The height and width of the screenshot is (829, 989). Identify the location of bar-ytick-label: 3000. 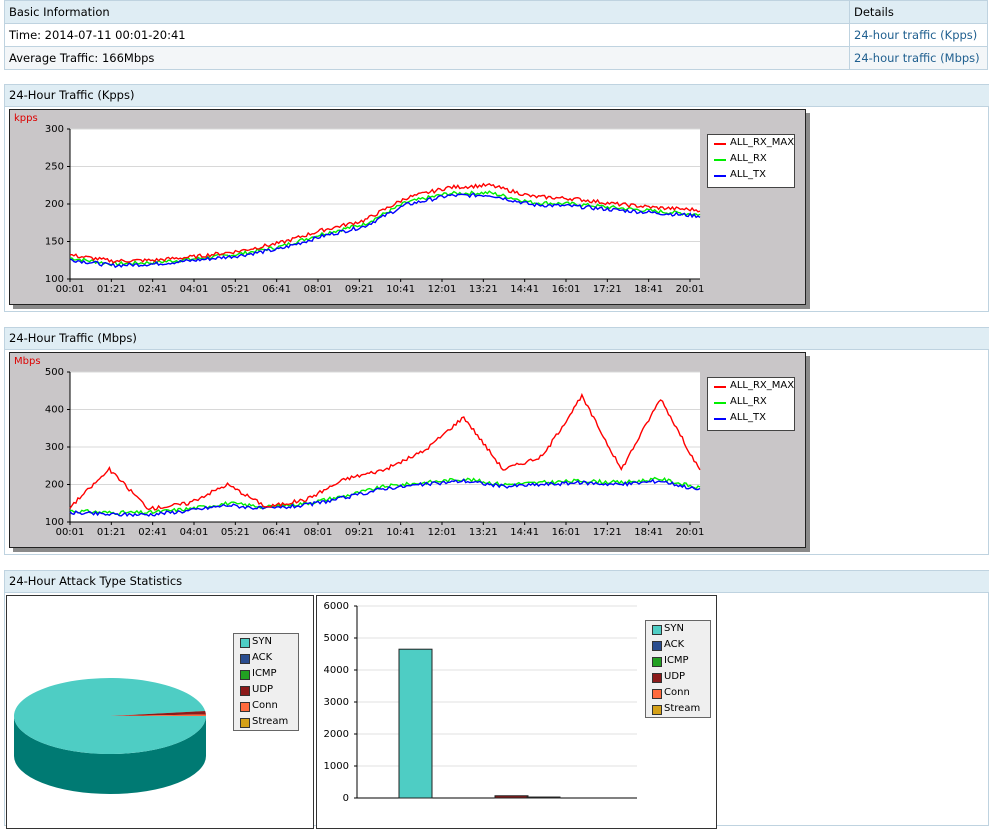
(336, 702).